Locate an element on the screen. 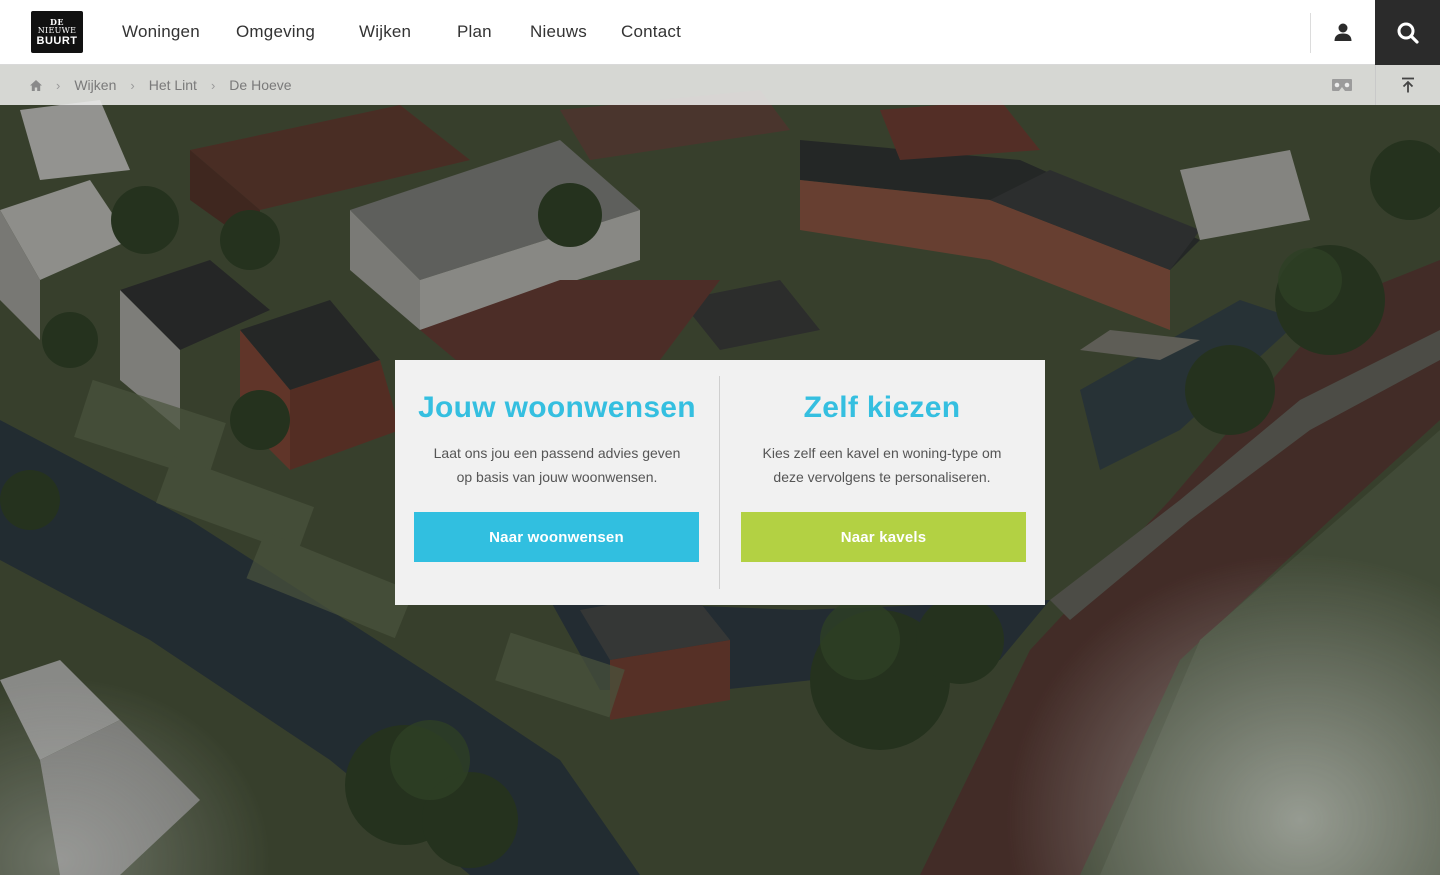 This screenshot has width=1440, height=875. vr-headset-icon is located at coordinates (1342, 85).